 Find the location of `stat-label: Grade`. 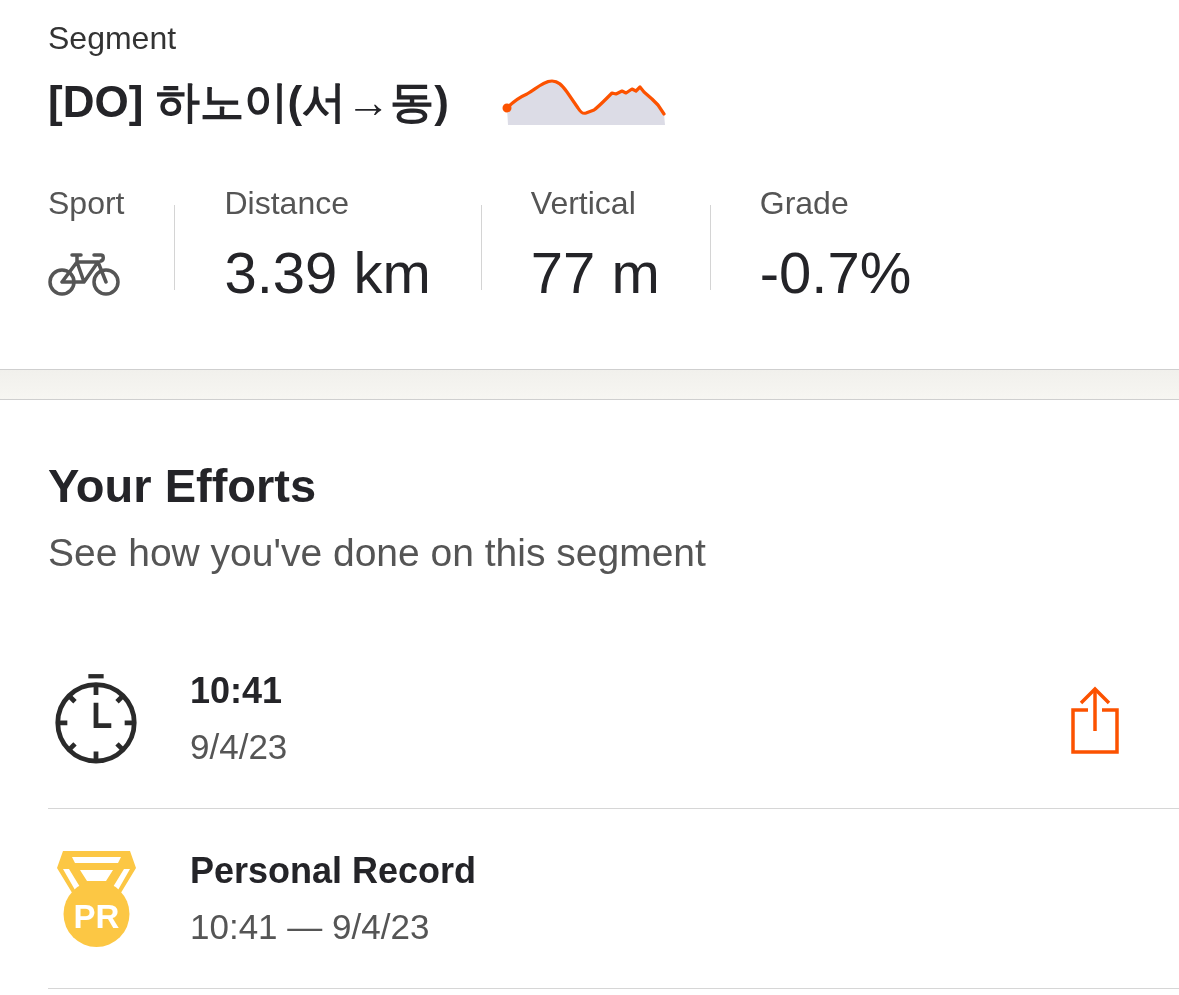

stat-label: Grade is located at coordinates (804, 203).